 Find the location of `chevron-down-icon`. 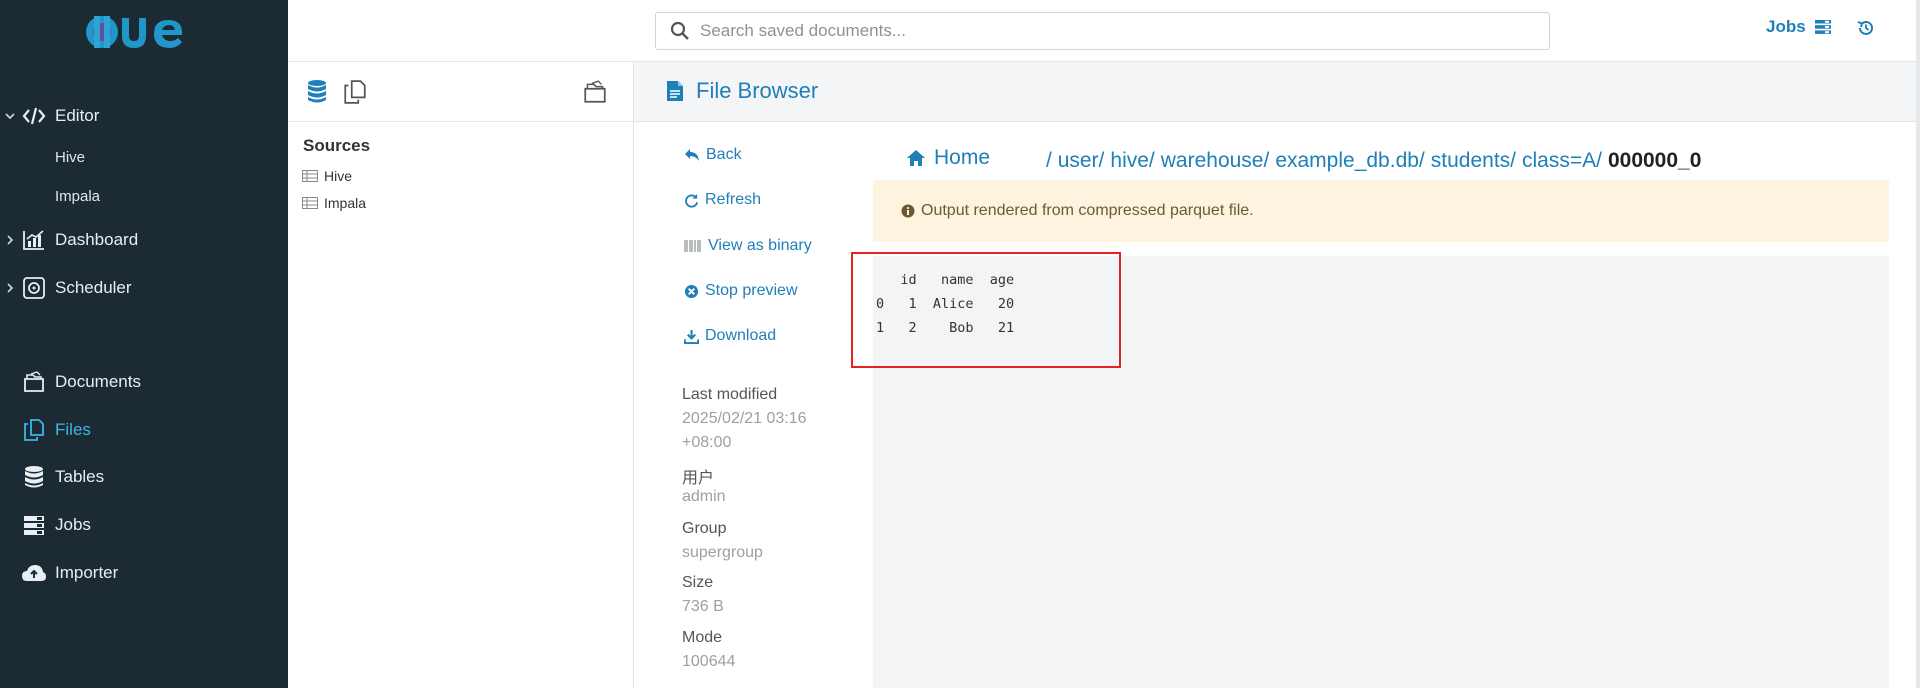

chevron-down-icon is located at coordinates (10, 116).